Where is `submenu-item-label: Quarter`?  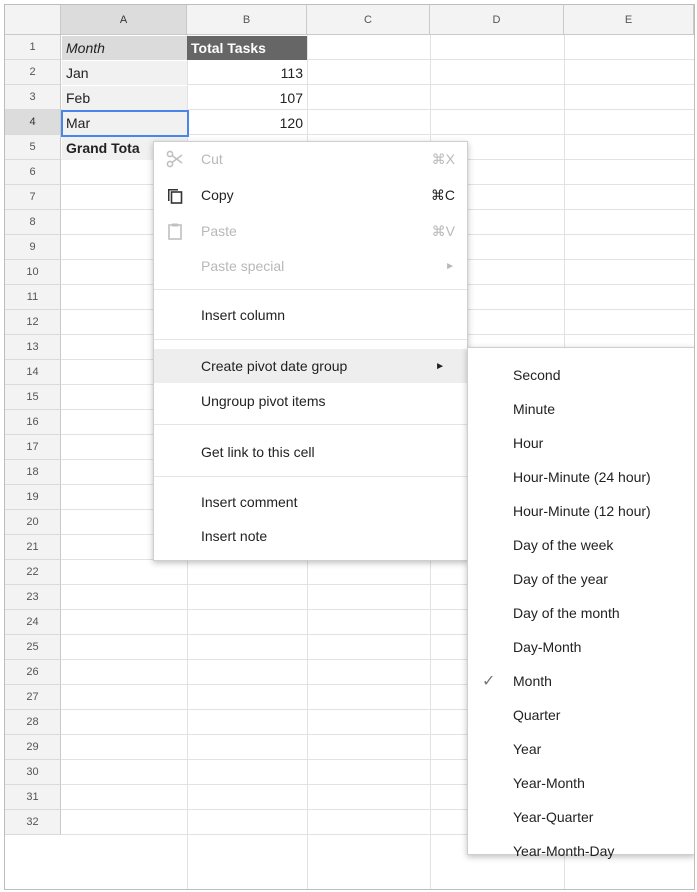 submenu-item-label: Quarter is located at coordinates (537, 715).